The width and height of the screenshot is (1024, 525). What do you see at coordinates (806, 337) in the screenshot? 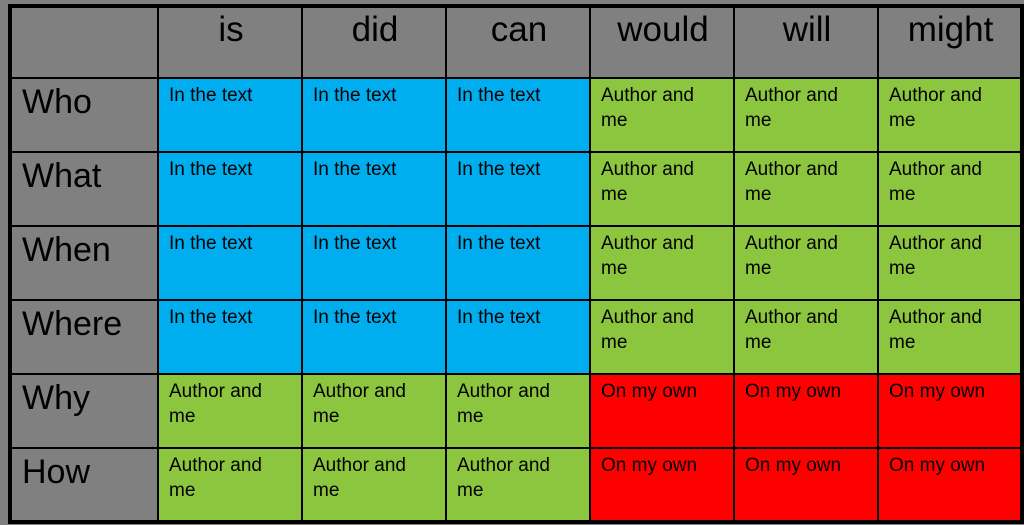
I see `cell-where-will: Author and me` at bounding box center [806, 337].